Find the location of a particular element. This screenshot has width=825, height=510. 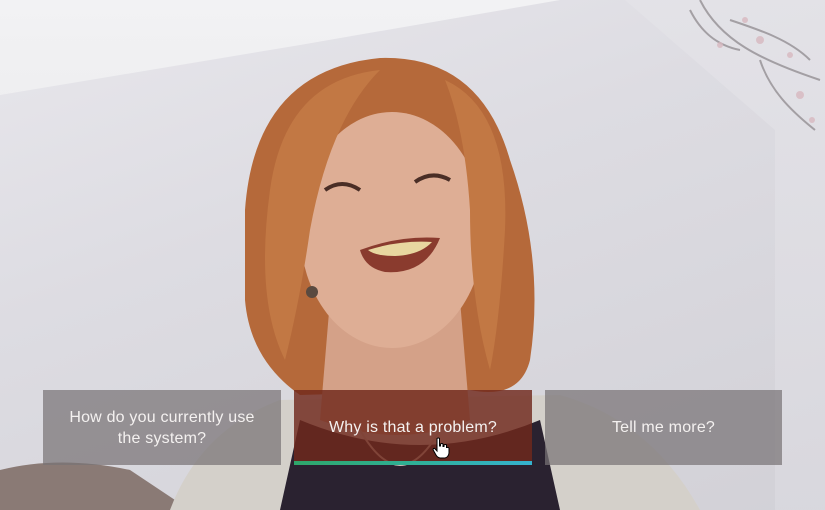

option-current-use: How do you currently use the system? is located at coordinates (162, 427).